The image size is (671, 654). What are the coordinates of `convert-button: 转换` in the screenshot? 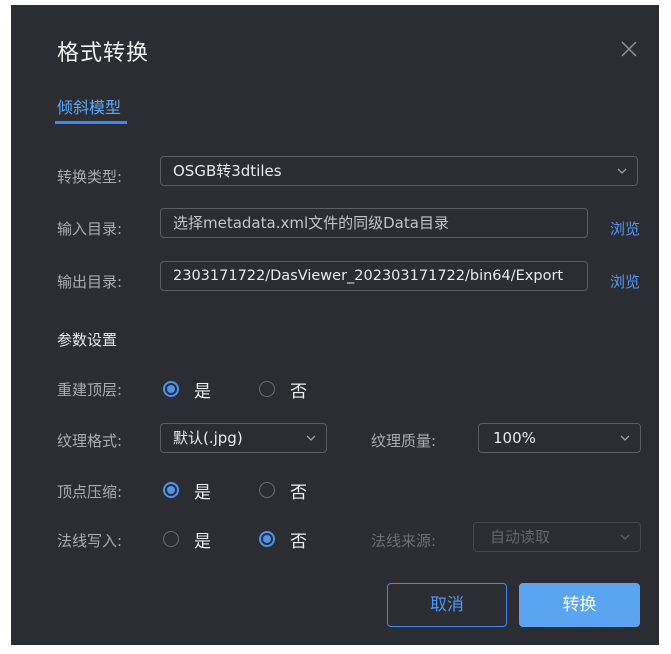 It's located at (579, 605).